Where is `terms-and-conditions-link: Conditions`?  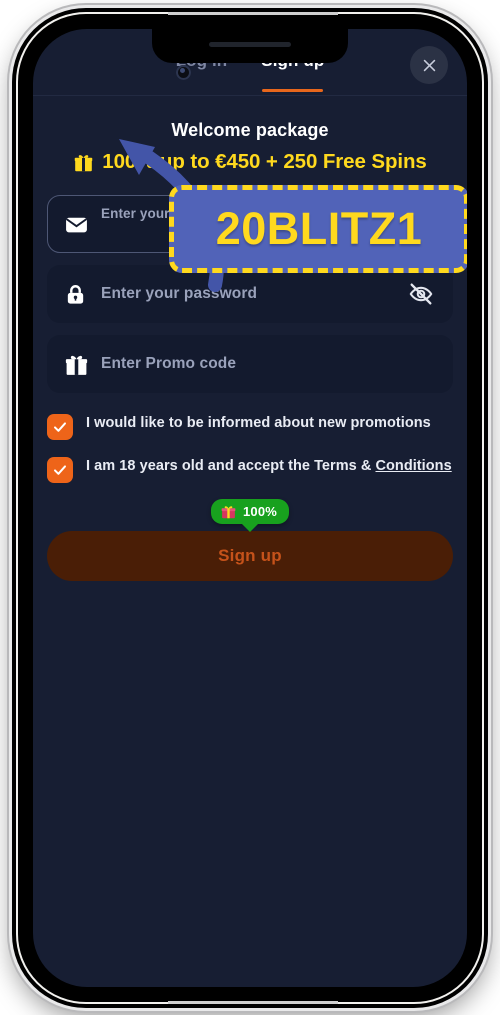 terms-and-conditions-link: Conditions is located at coordinates (413, 466).